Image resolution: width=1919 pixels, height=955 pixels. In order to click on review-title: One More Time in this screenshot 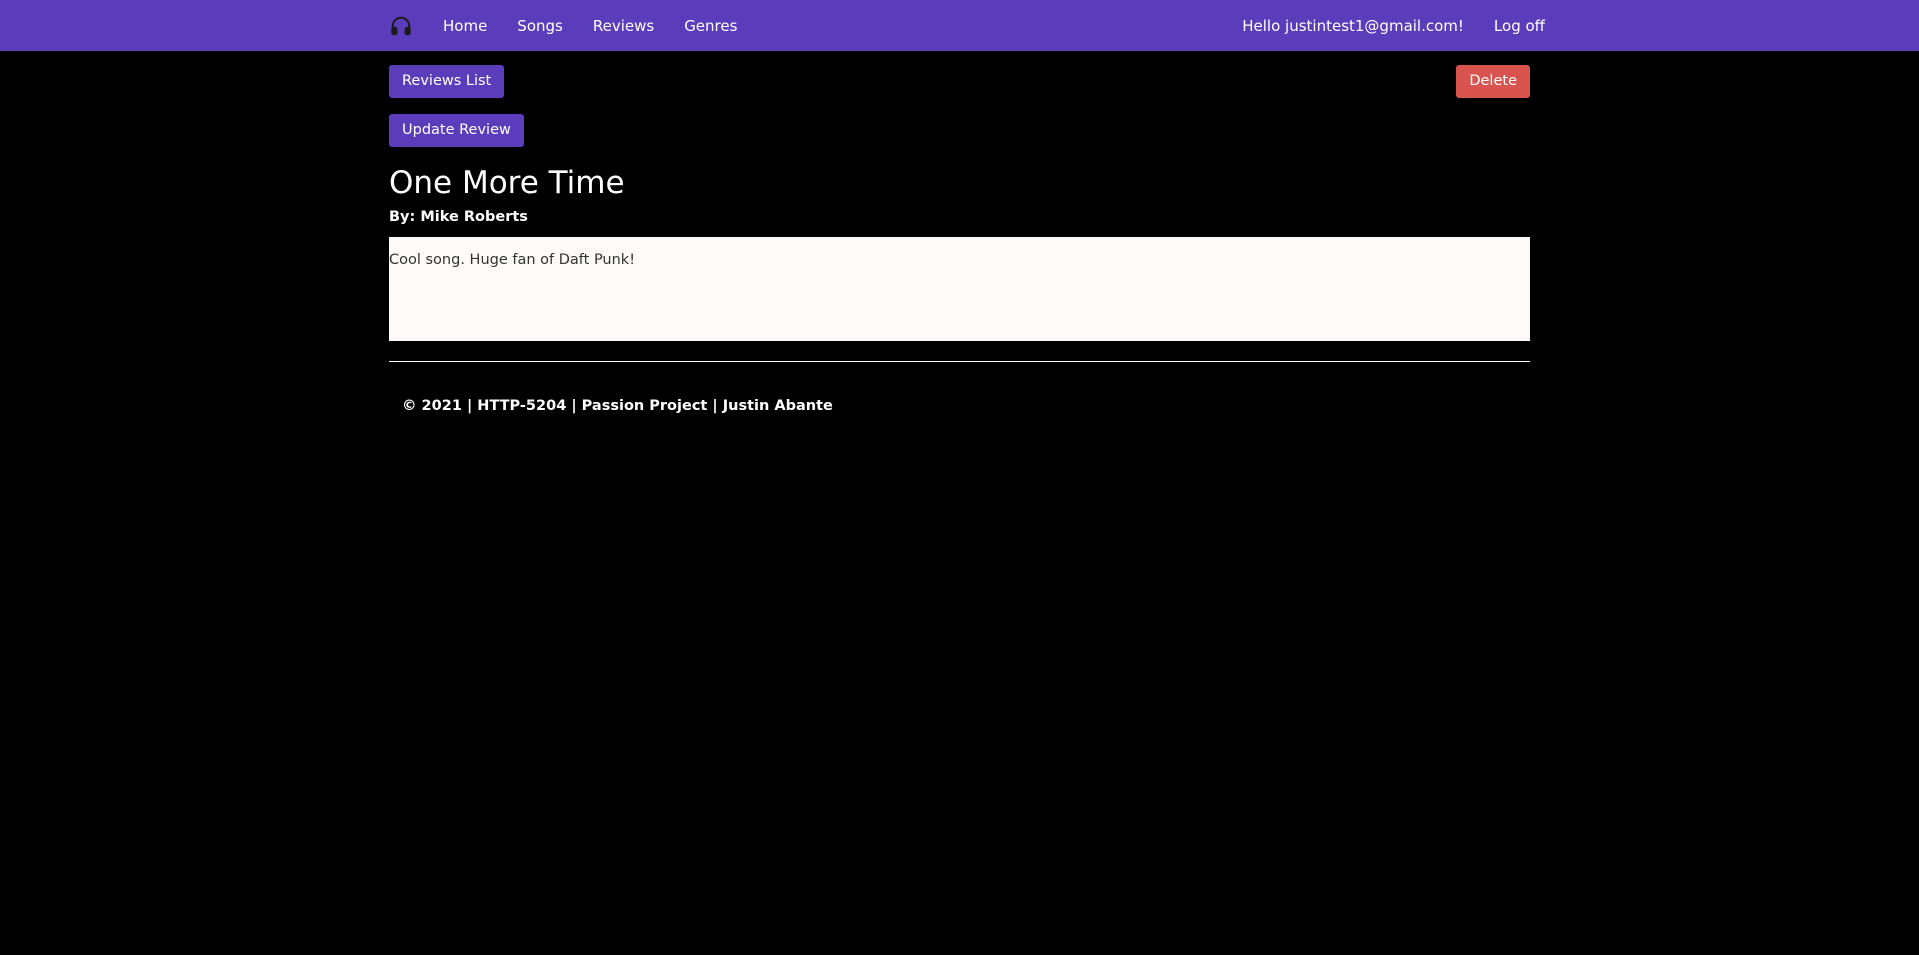, I will do `click(507, 183)`.